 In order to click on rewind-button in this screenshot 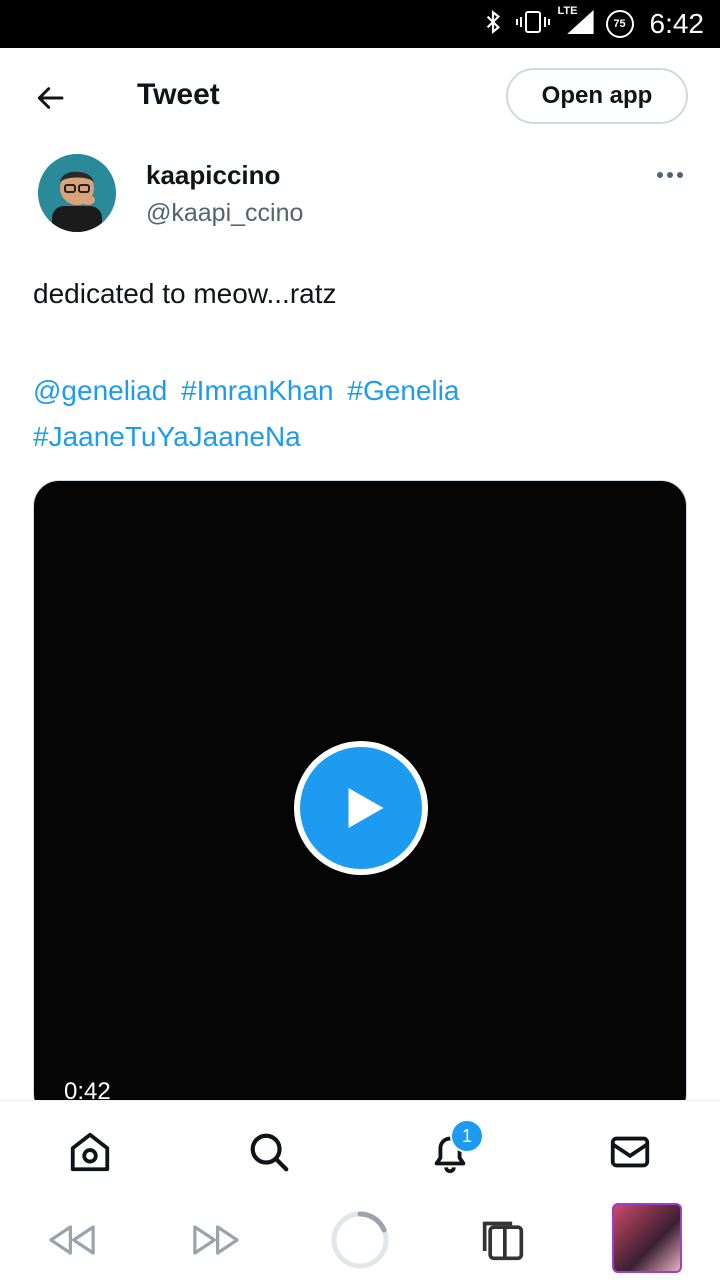, I will do `click(72, 1240)`.